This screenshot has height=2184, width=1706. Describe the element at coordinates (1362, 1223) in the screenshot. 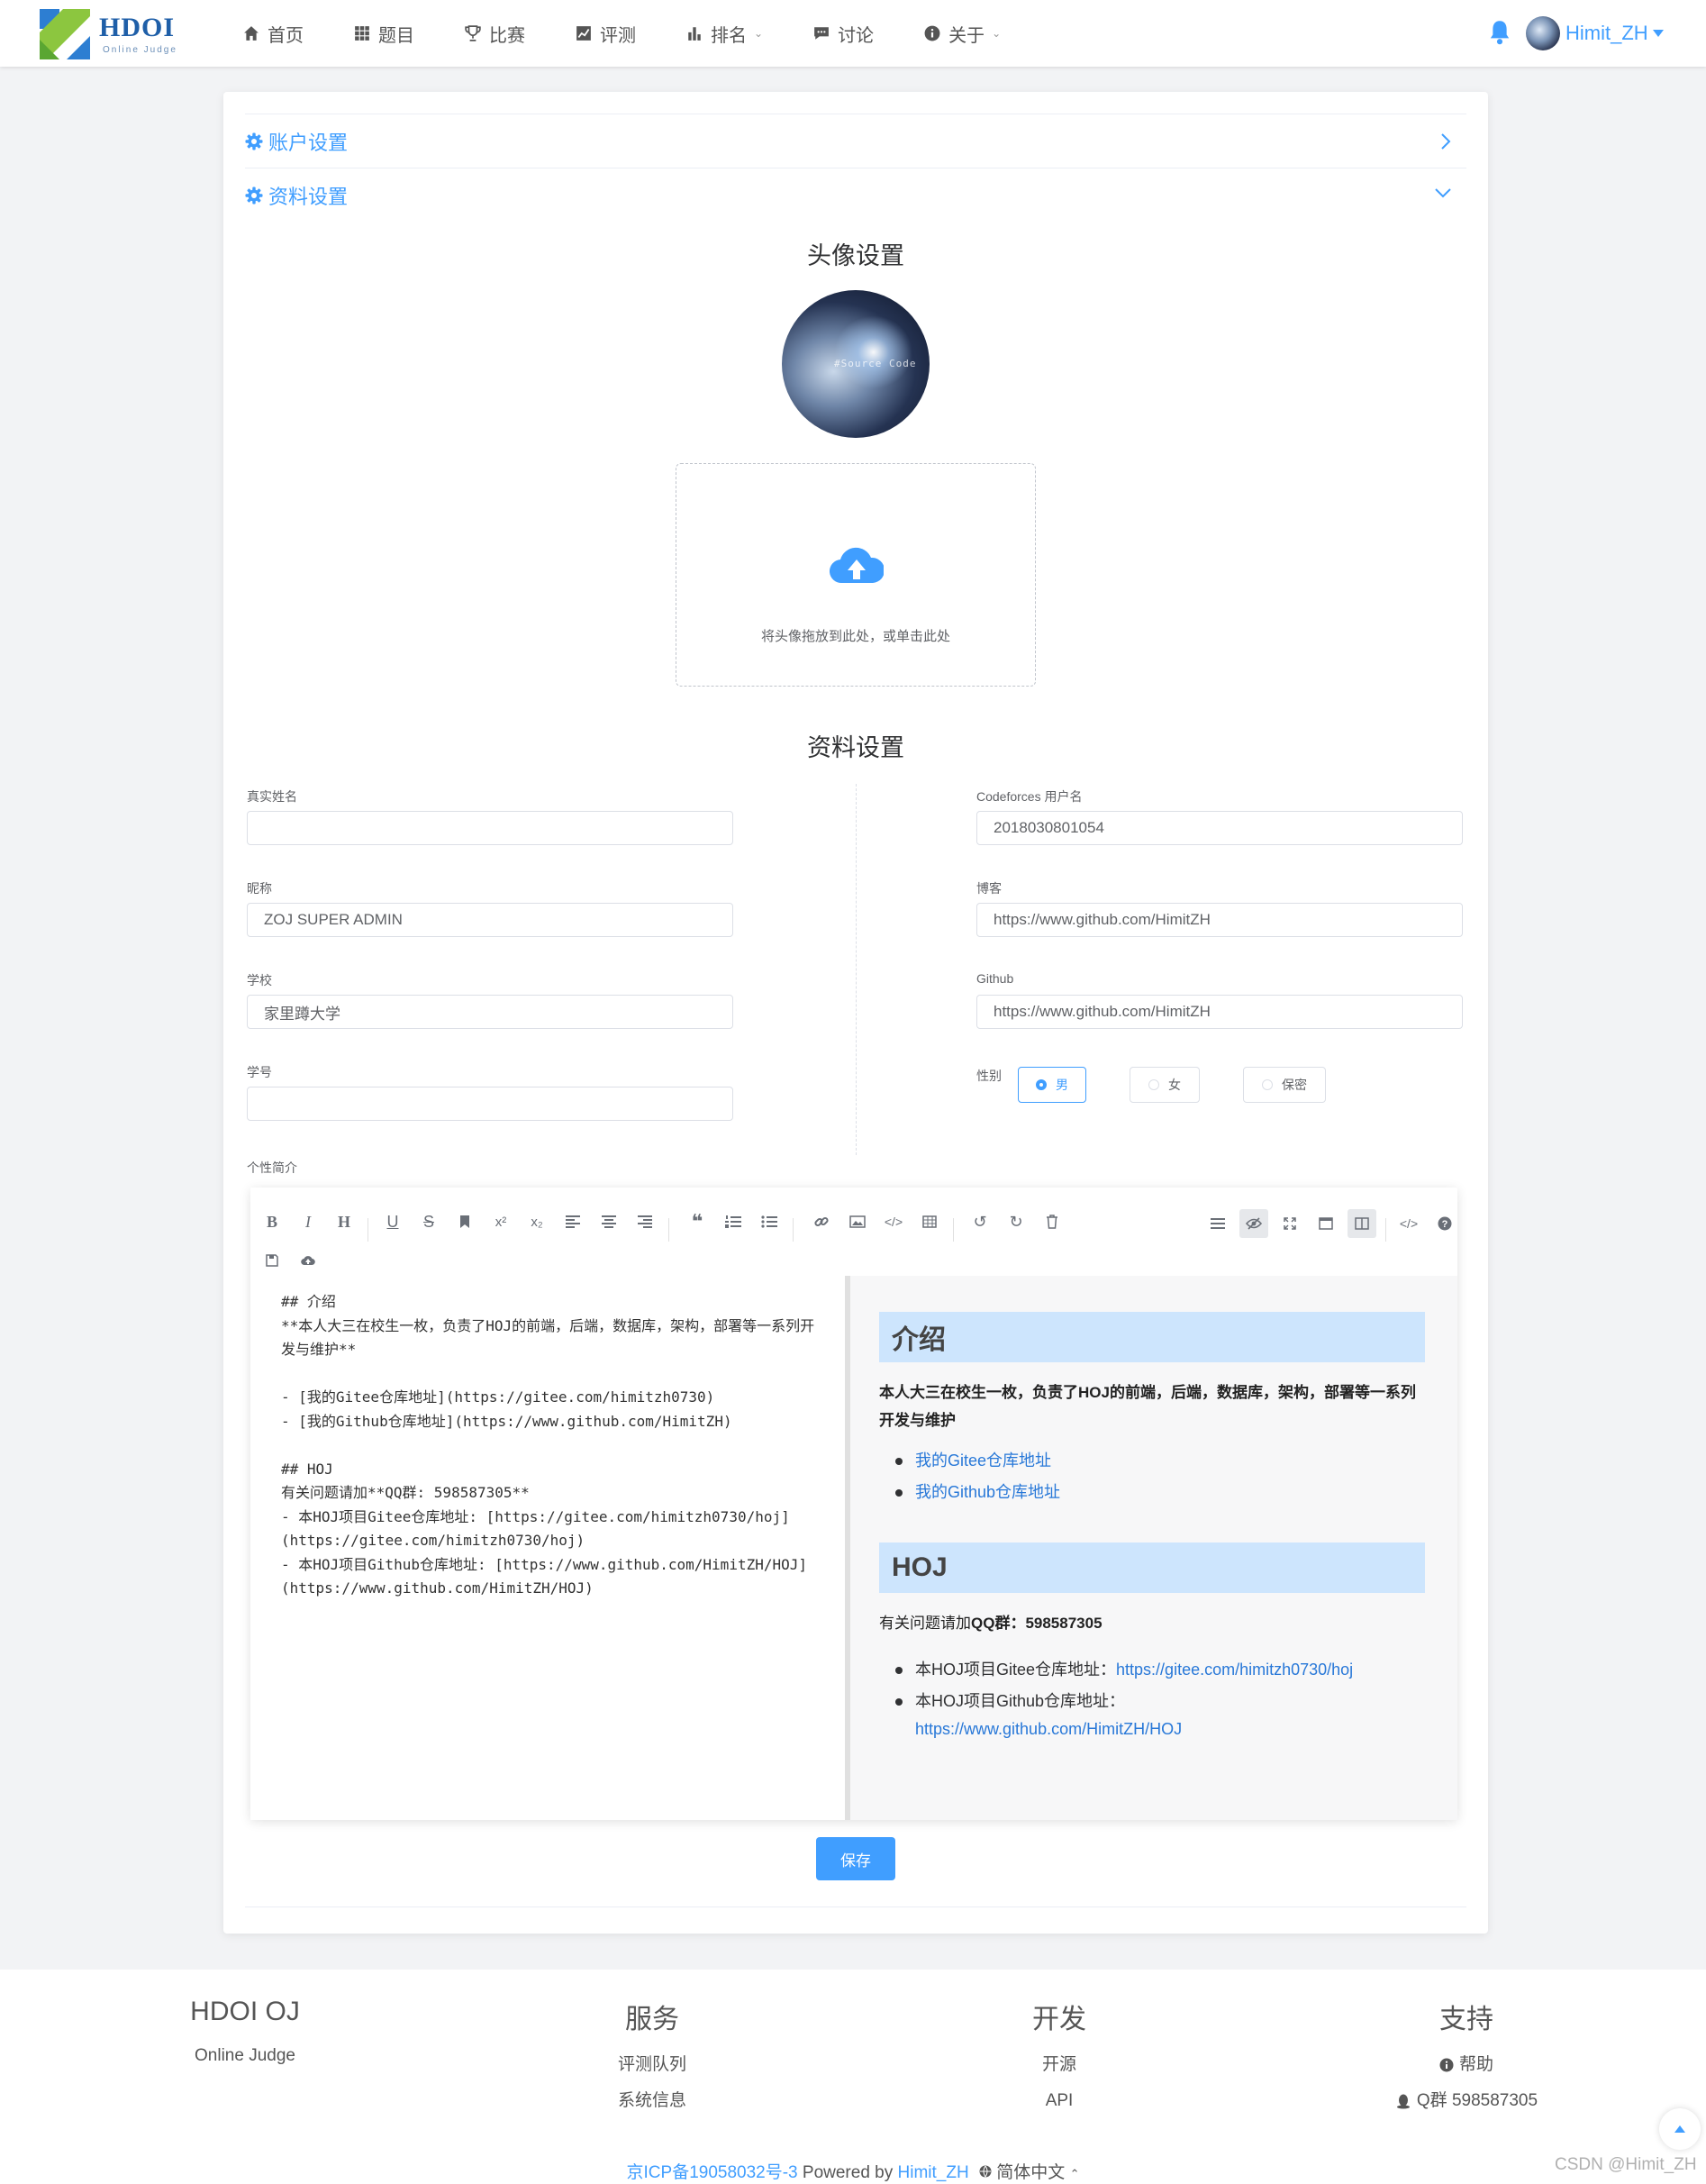

I see `split-view-button` at that location.